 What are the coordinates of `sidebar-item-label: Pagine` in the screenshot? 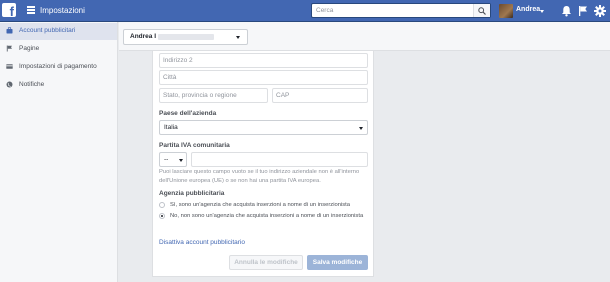 It's located at (29, 48).